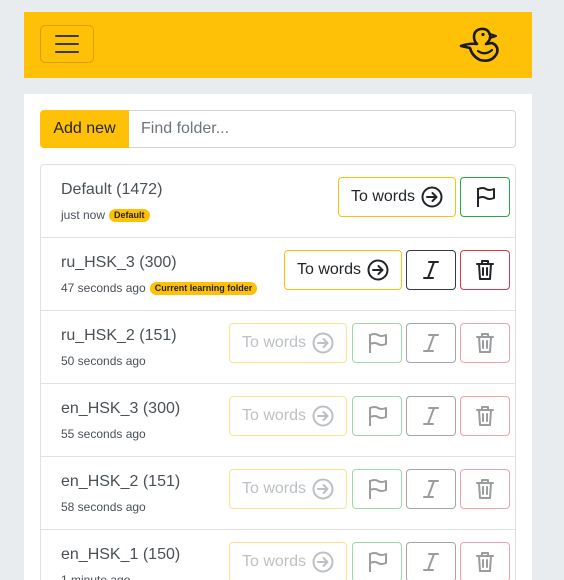 The width and height of the screenshot is (564, 580). I want to click on folder-row: ru_HSK_2 (151) 50 seconds ago To words, so click(278, 347).